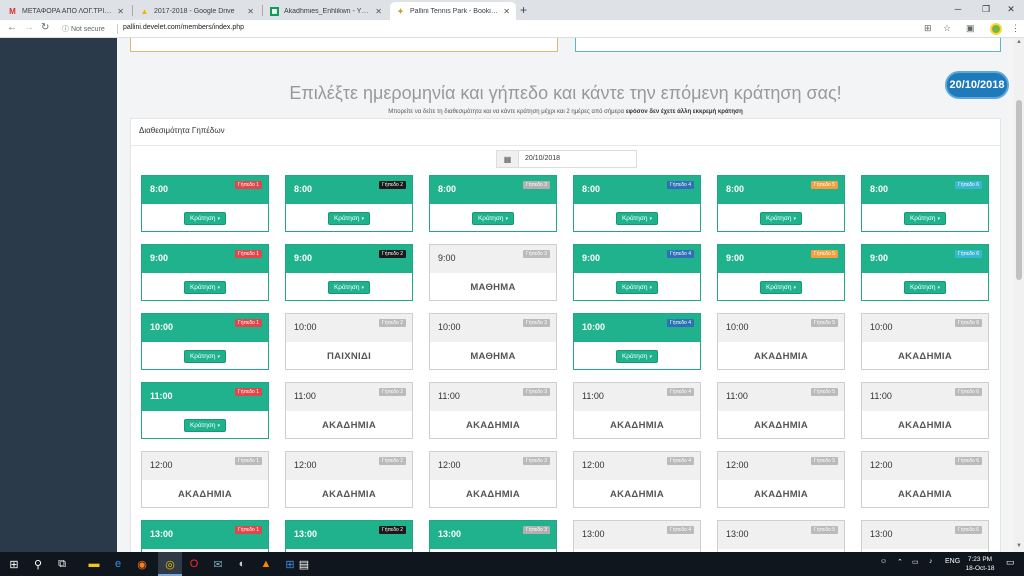 Image resolution: width=1024 pixels, height=576 pixels. Describe the element at coordinates (593, 534) in the screenshot. I see `slot-time: 13:00` at that location.